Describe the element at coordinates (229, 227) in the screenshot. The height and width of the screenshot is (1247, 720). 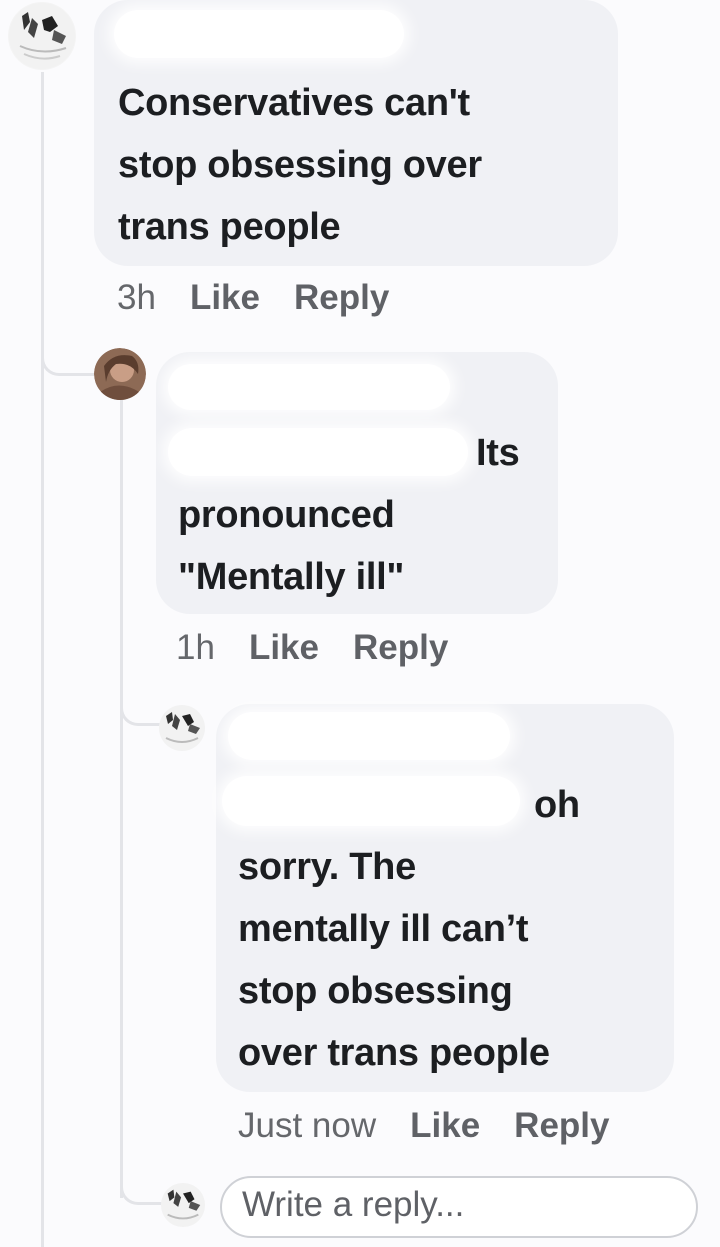
I see `comment-line: trans people` at that location.